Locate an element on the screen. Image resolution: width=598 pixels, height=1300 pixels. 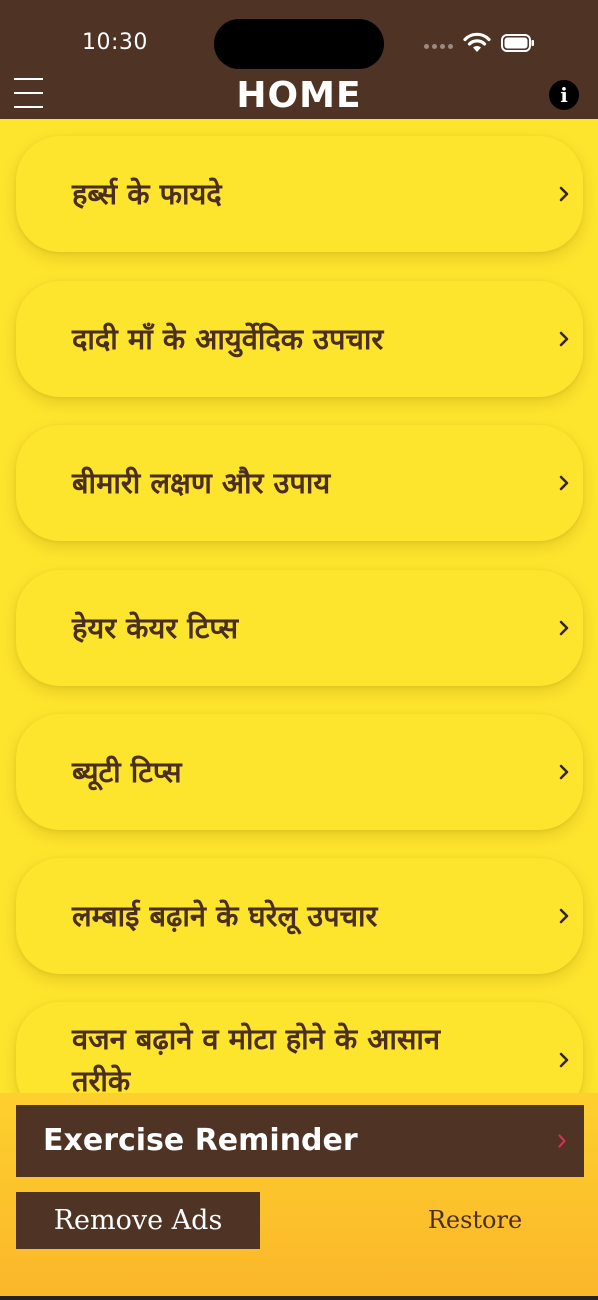
status-time: 10:30 is located at coordinates (115, 42).